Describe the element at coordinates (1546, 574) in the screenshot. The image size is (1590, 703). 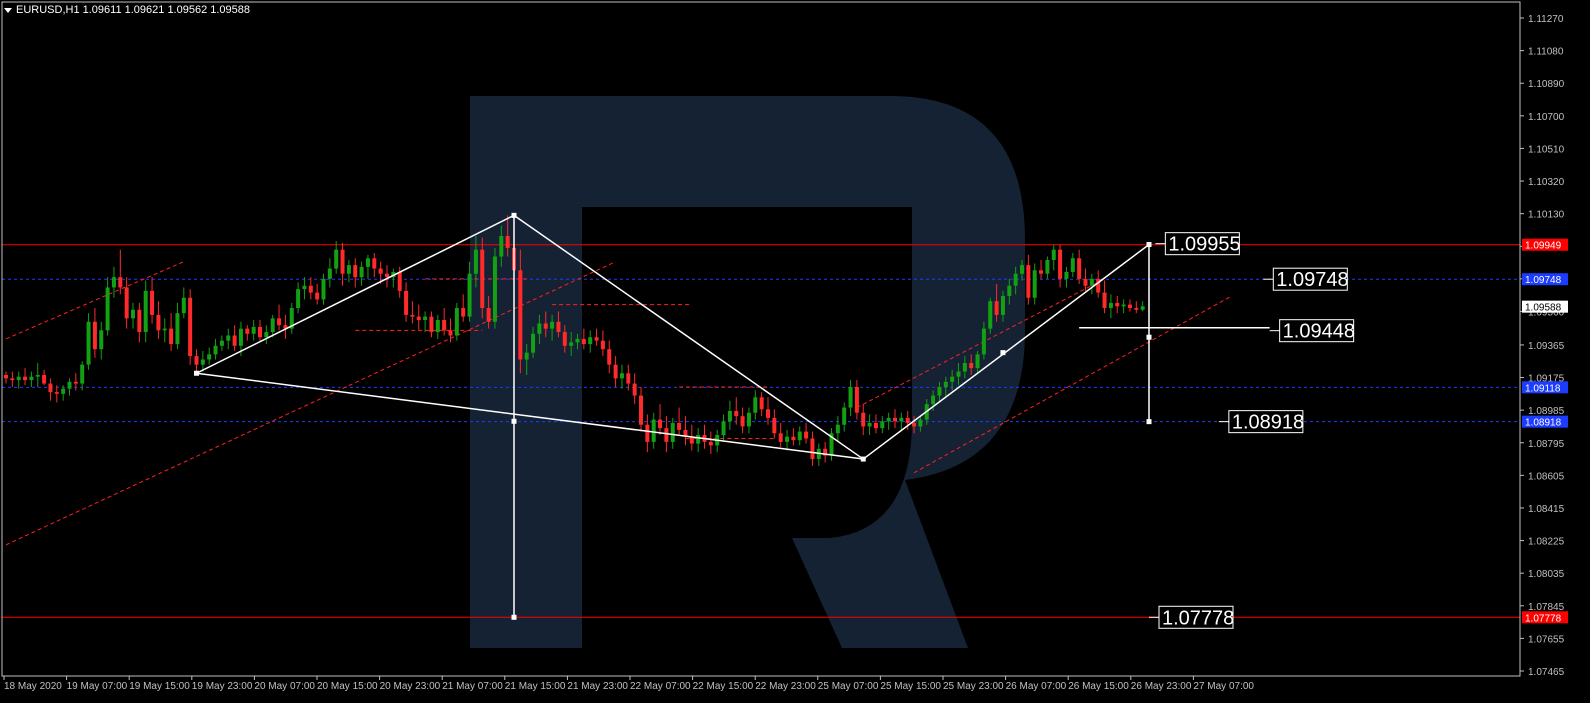
I see `y-tick-label: 1.08035` at that location.